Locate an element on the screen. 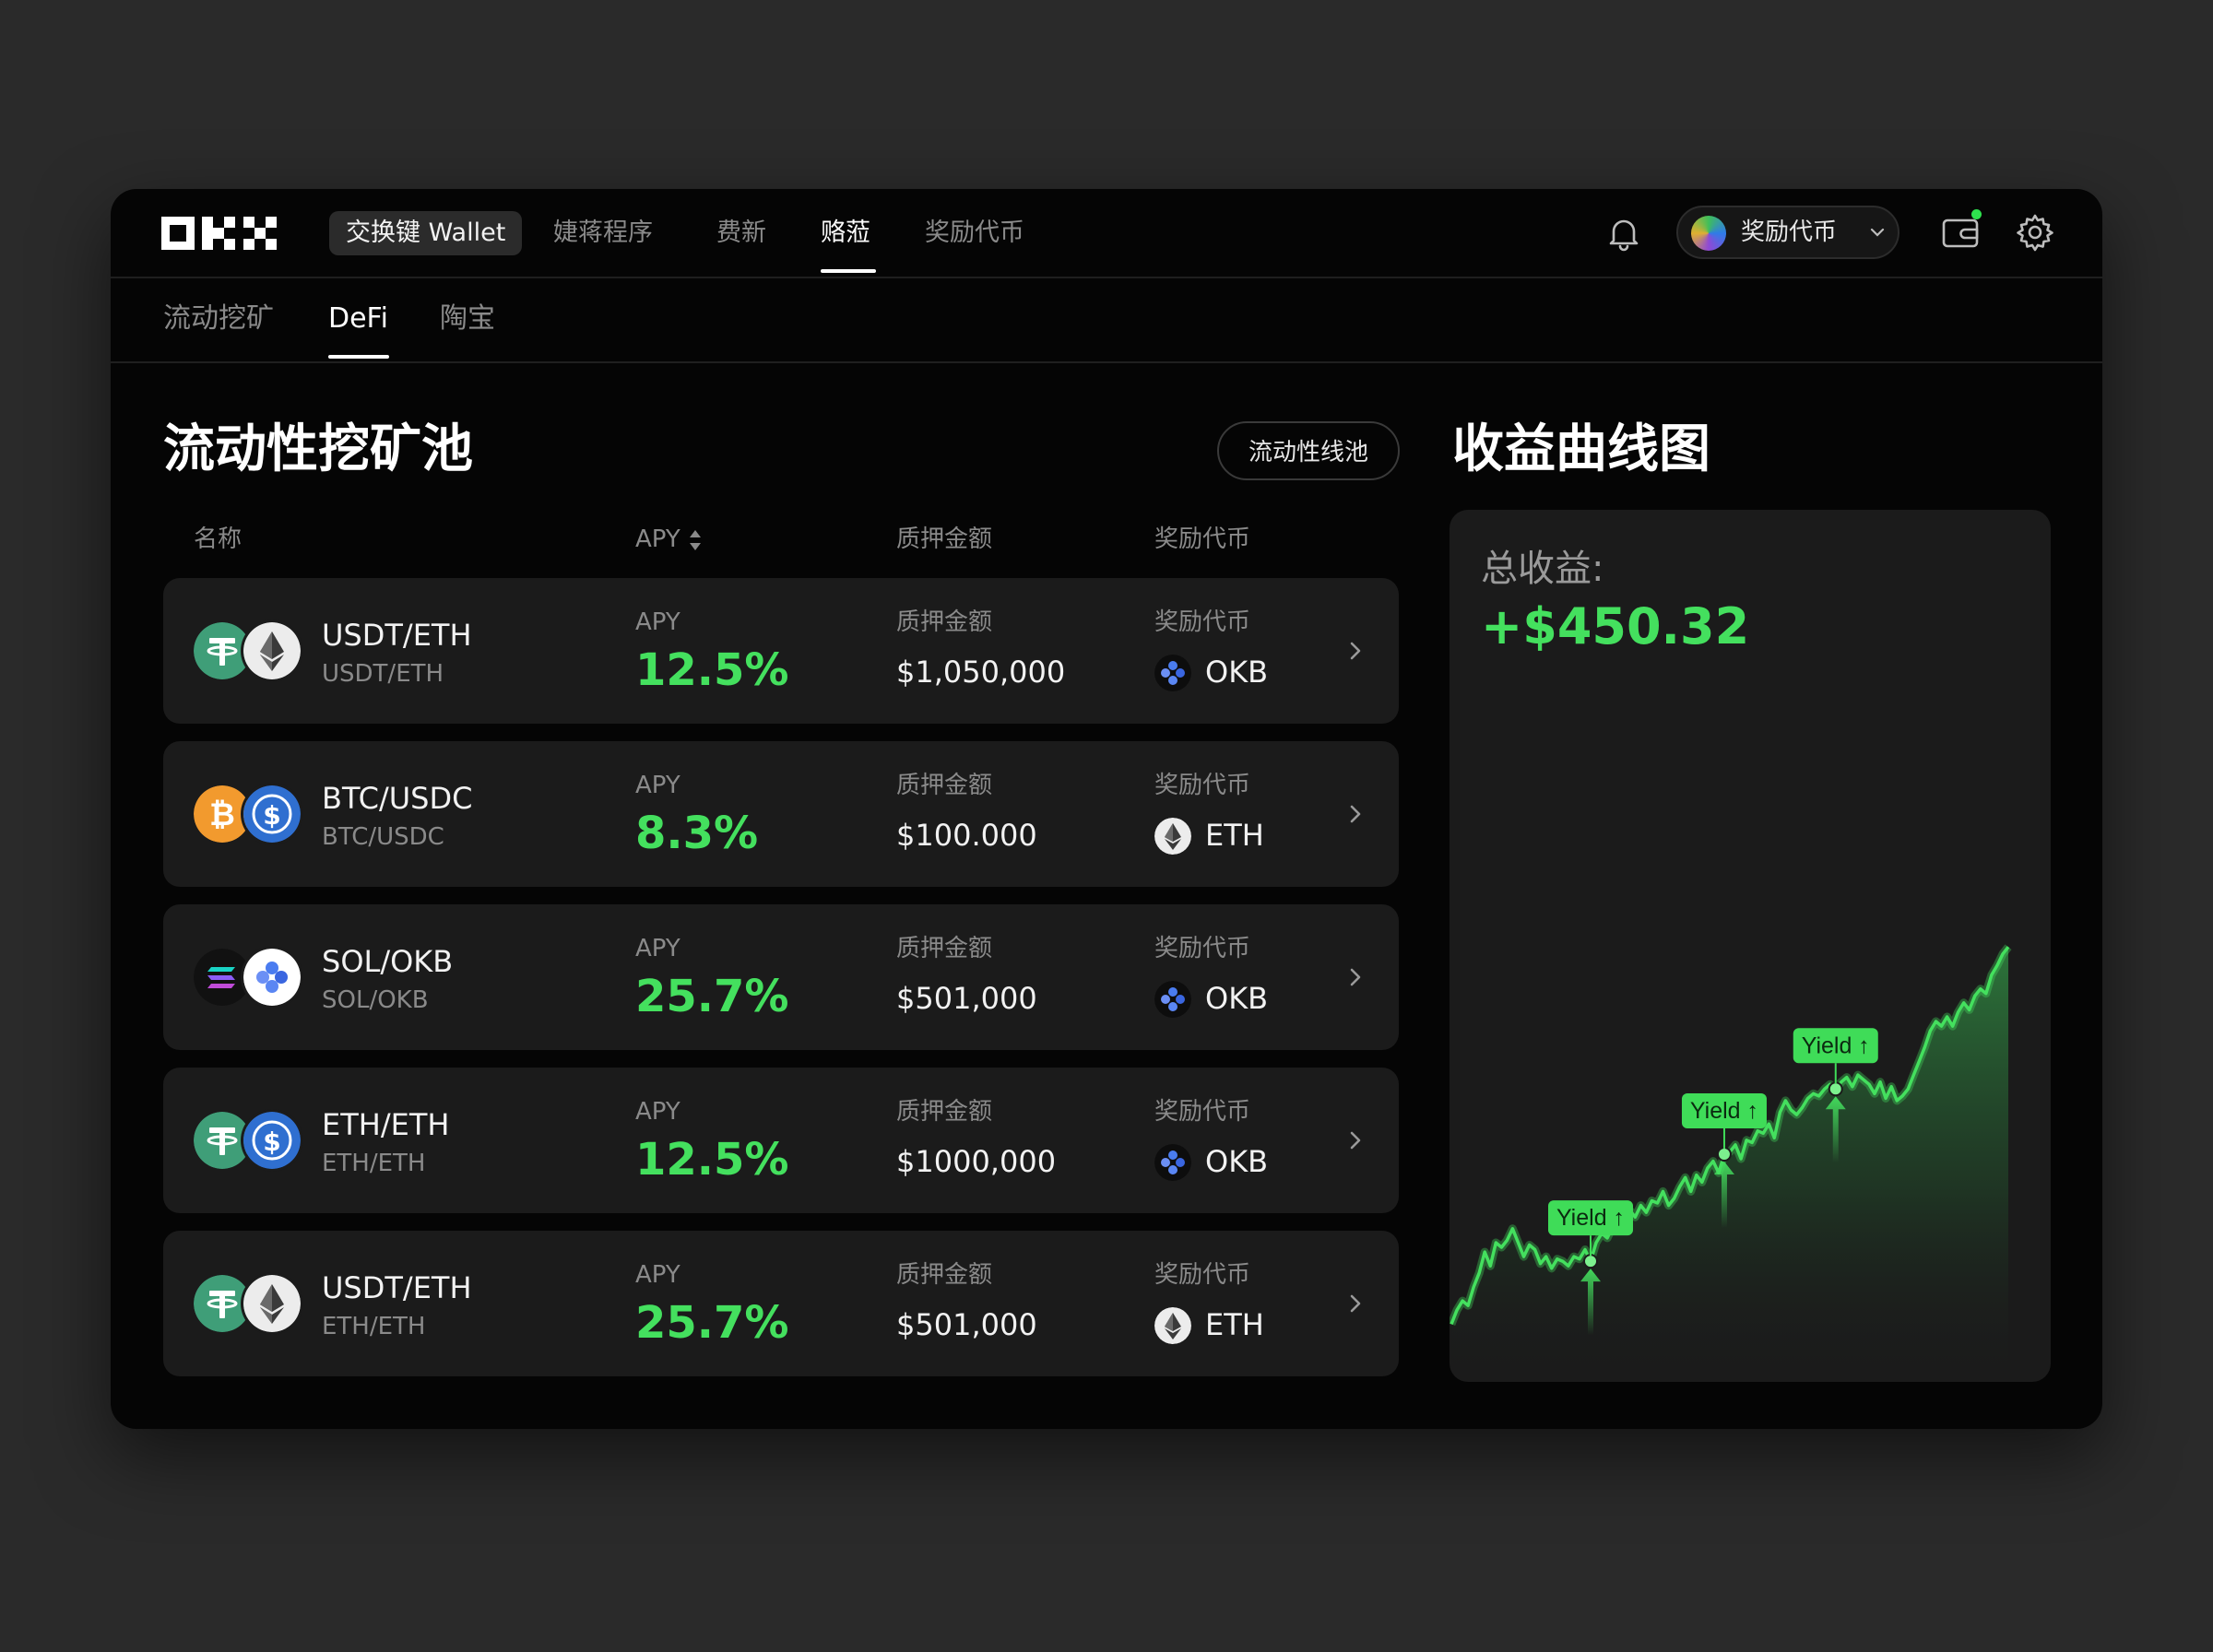 This screenshot has height=1652, width=2213. tab-defi: DeFi is located at coordinates (358, 319).